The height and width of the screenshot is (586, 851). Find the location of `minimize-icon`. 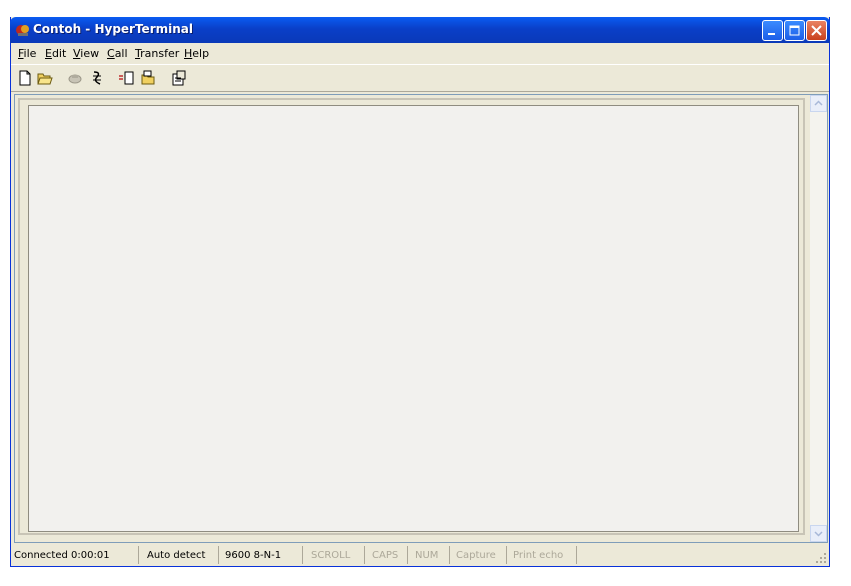

minimize-icon is located at coordinates (771, 34).